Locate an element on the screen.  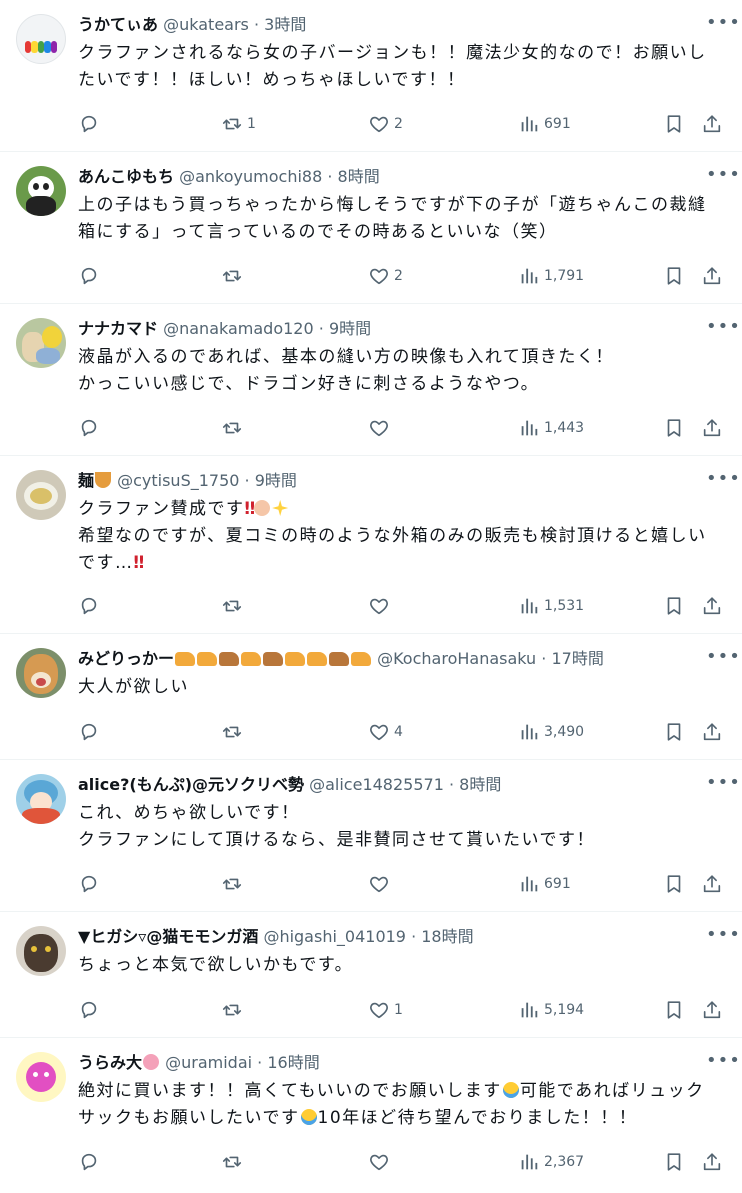
author-name: あんこゆもち is located at coordinates (126, 176).